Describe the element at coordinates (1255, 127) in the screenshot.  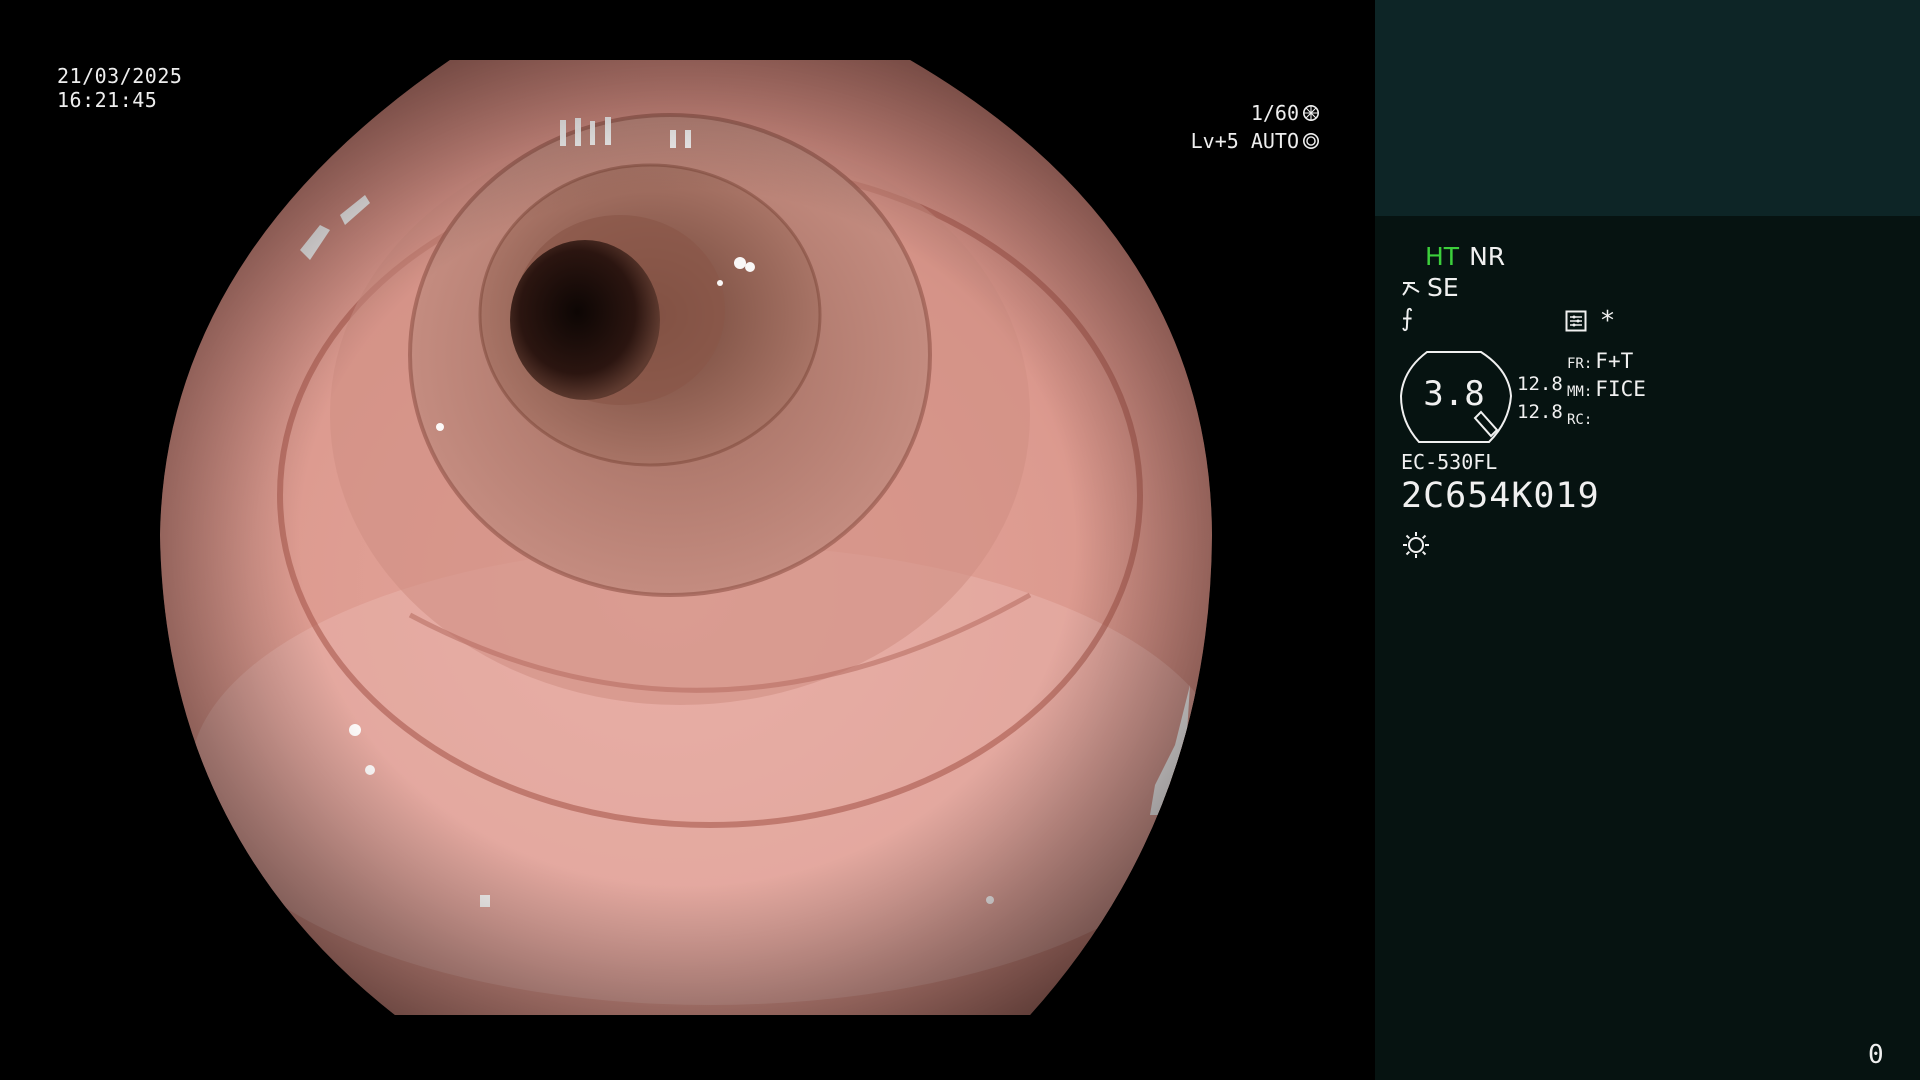
I see `exposure-info: 1/60 Lv+5 AUTO` at that location.